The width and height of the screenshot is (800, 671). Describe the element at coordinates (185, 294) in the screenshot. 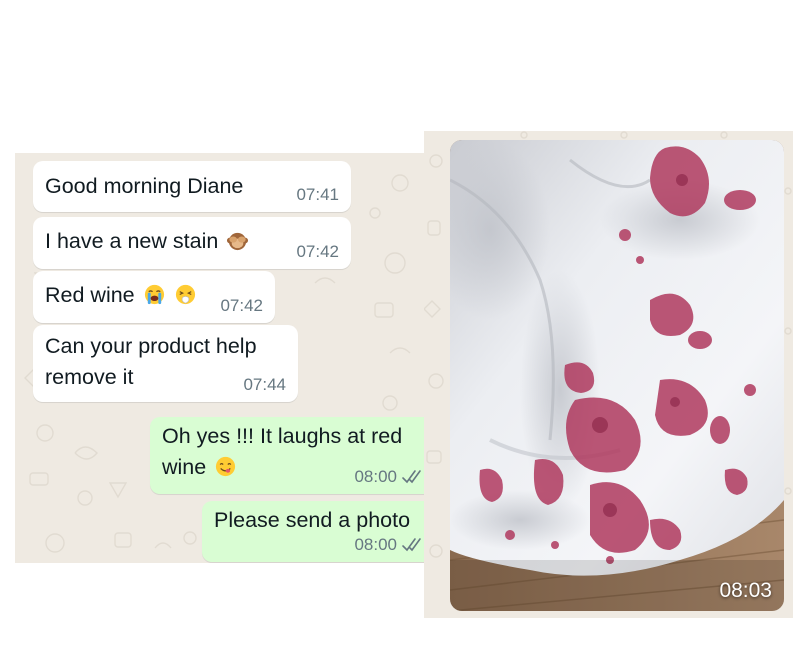

I see `sneezing-face-icon` at that location.